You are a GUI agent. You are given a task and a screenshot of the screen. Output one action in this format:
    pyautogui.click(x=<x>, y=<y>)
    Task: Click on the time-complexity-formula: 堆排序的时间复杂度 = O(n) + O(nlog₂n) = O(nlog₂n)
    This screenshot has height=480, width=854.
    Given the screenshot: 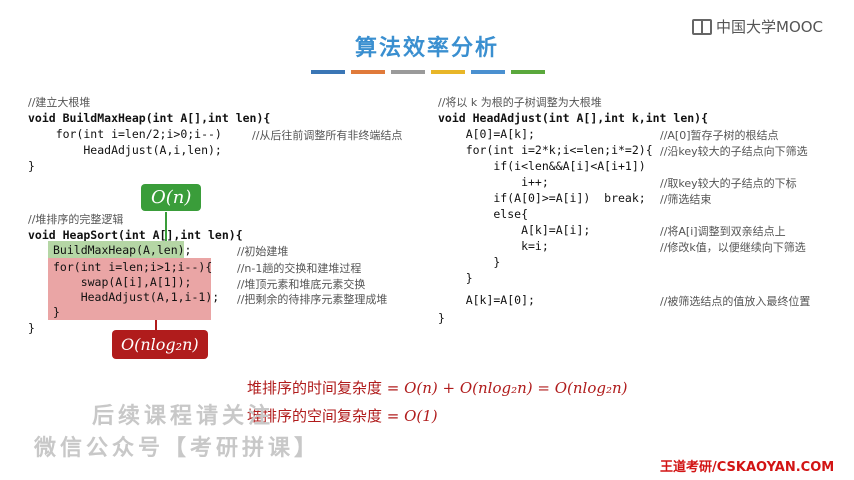 What is the action you would take?
    pyautogui.click(x=437, y=387)
    